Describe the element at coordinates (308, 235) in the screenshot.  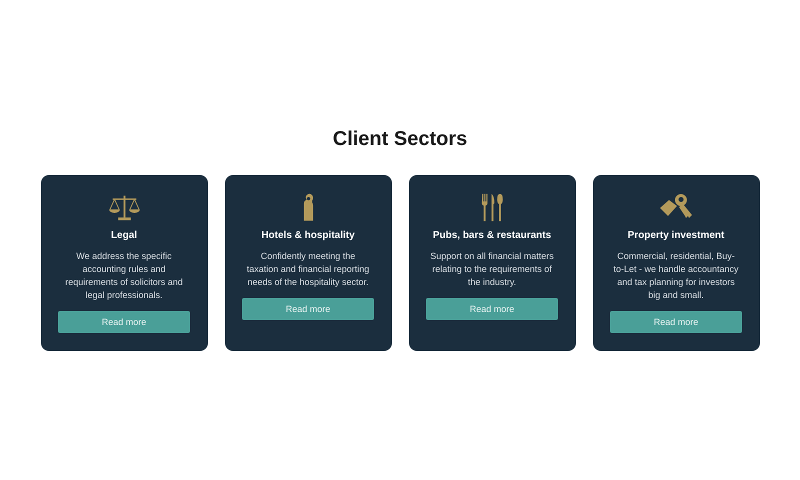
I see `card-title: Hotels & hospitality` at that location.